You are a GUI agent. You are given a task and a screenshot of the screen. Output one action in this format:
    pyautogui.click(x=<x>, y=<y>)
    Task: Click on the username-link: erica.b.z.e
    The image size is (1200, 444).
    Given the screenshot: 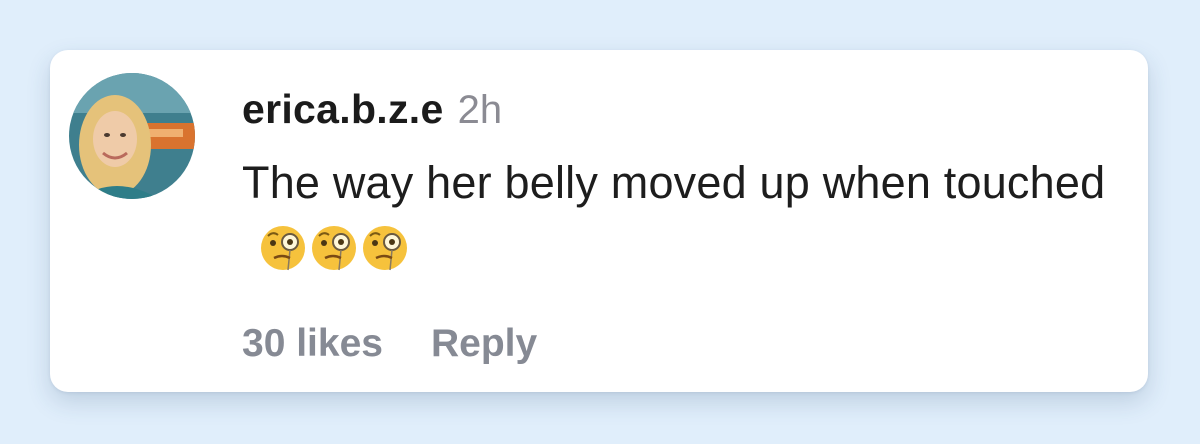 What is the action you would take?
    pyautogui.click(x=343, y=109)
    